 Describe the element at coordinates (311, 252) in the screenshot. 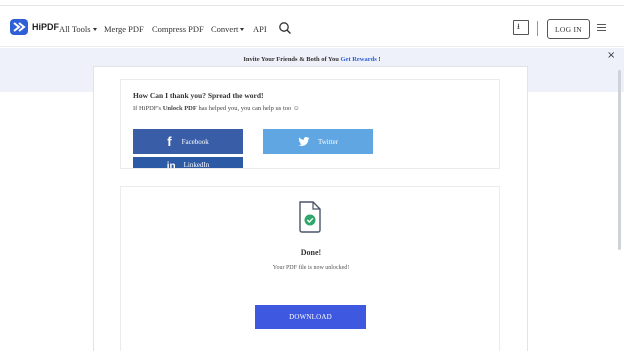

I see `done-title: Done!` at that location.